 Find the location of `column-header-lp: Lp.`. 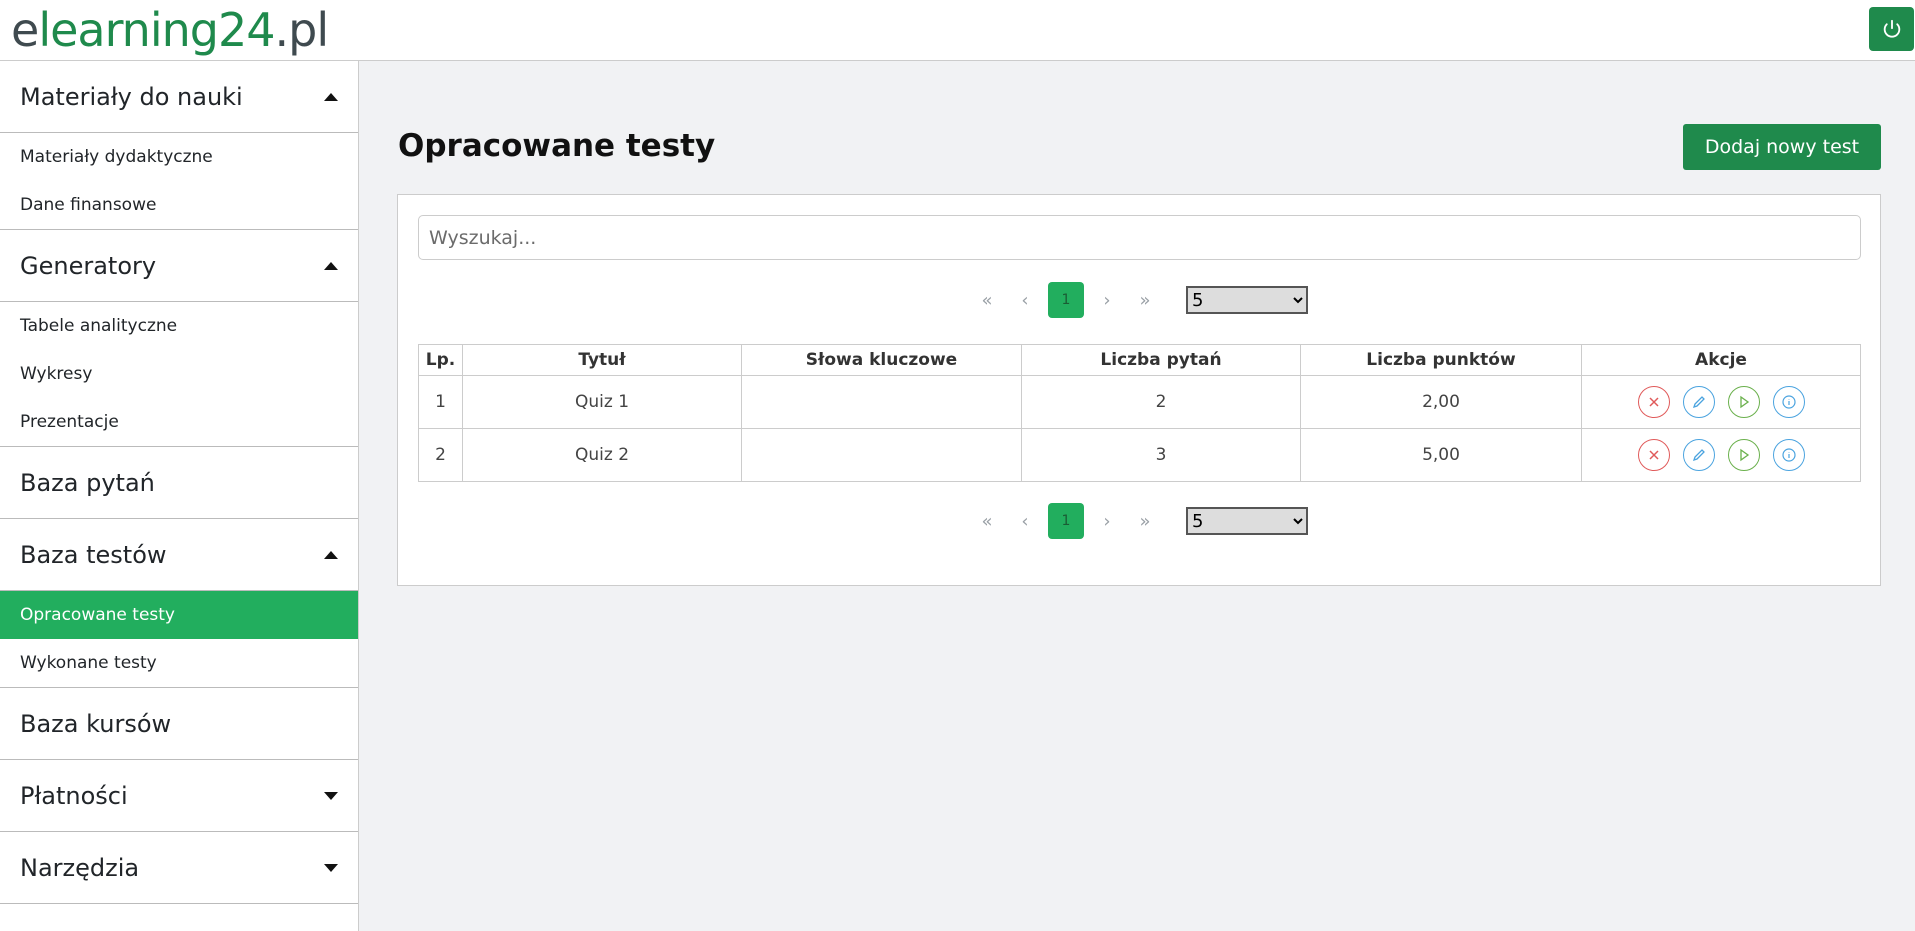

column-header-lp: Lp. is located at coordinates (440, 360).